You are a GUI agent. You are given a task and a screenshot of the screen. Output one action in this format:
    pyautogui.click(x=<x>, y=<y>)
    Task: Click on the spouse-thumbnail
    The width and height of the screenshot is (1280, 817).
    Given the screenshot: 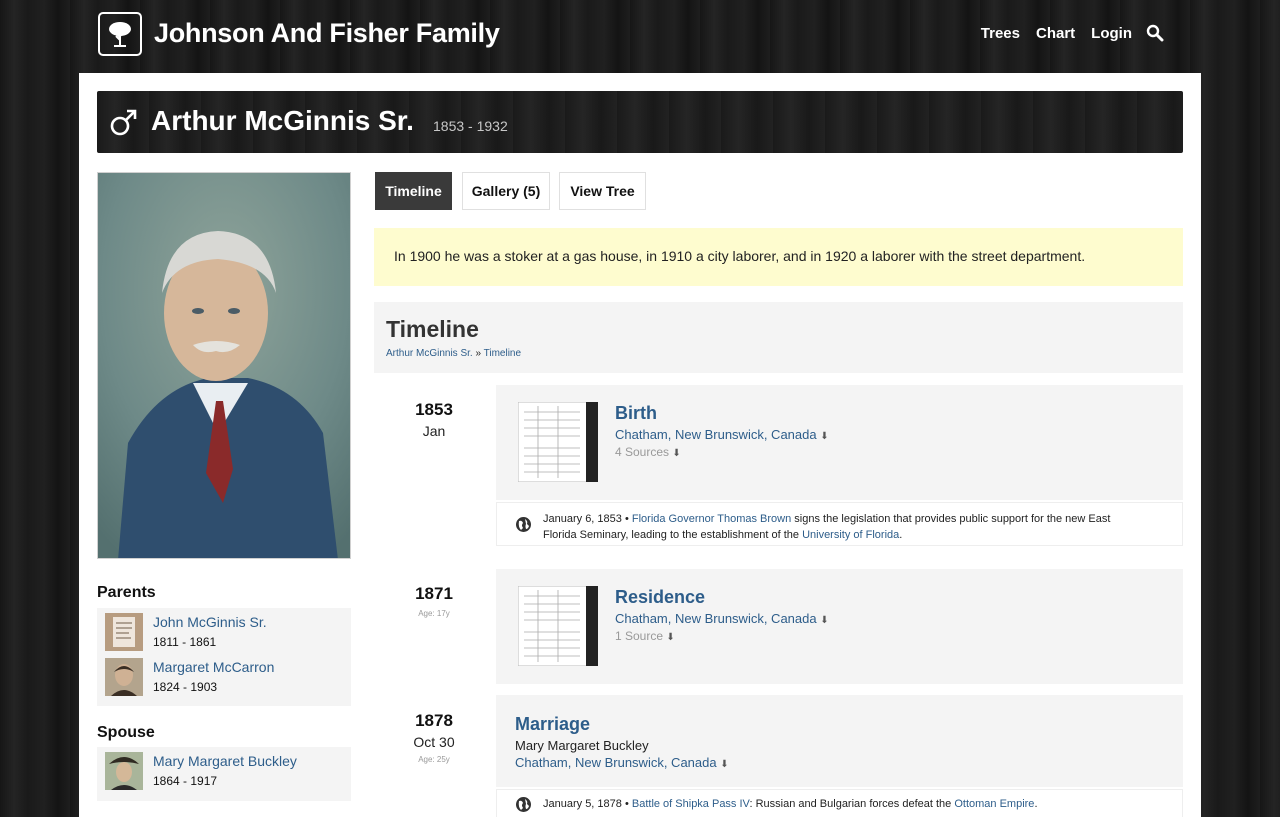 What is the action you would take?
    pyautogui.click(x=124, y=771)
    